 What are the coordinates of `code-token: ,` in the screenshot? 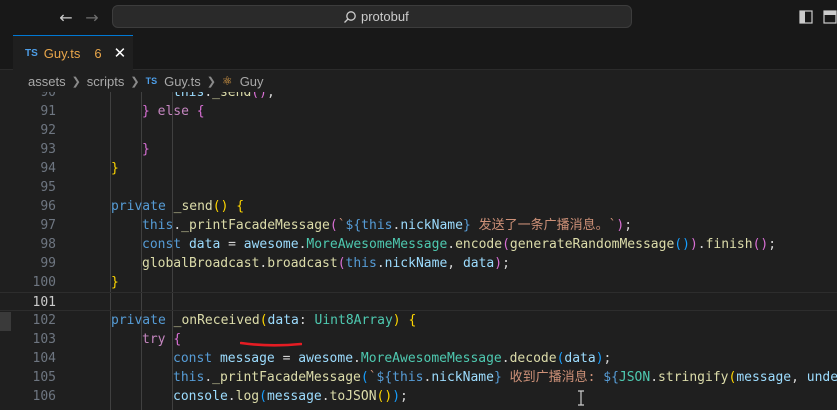 It's located at (799, 377).